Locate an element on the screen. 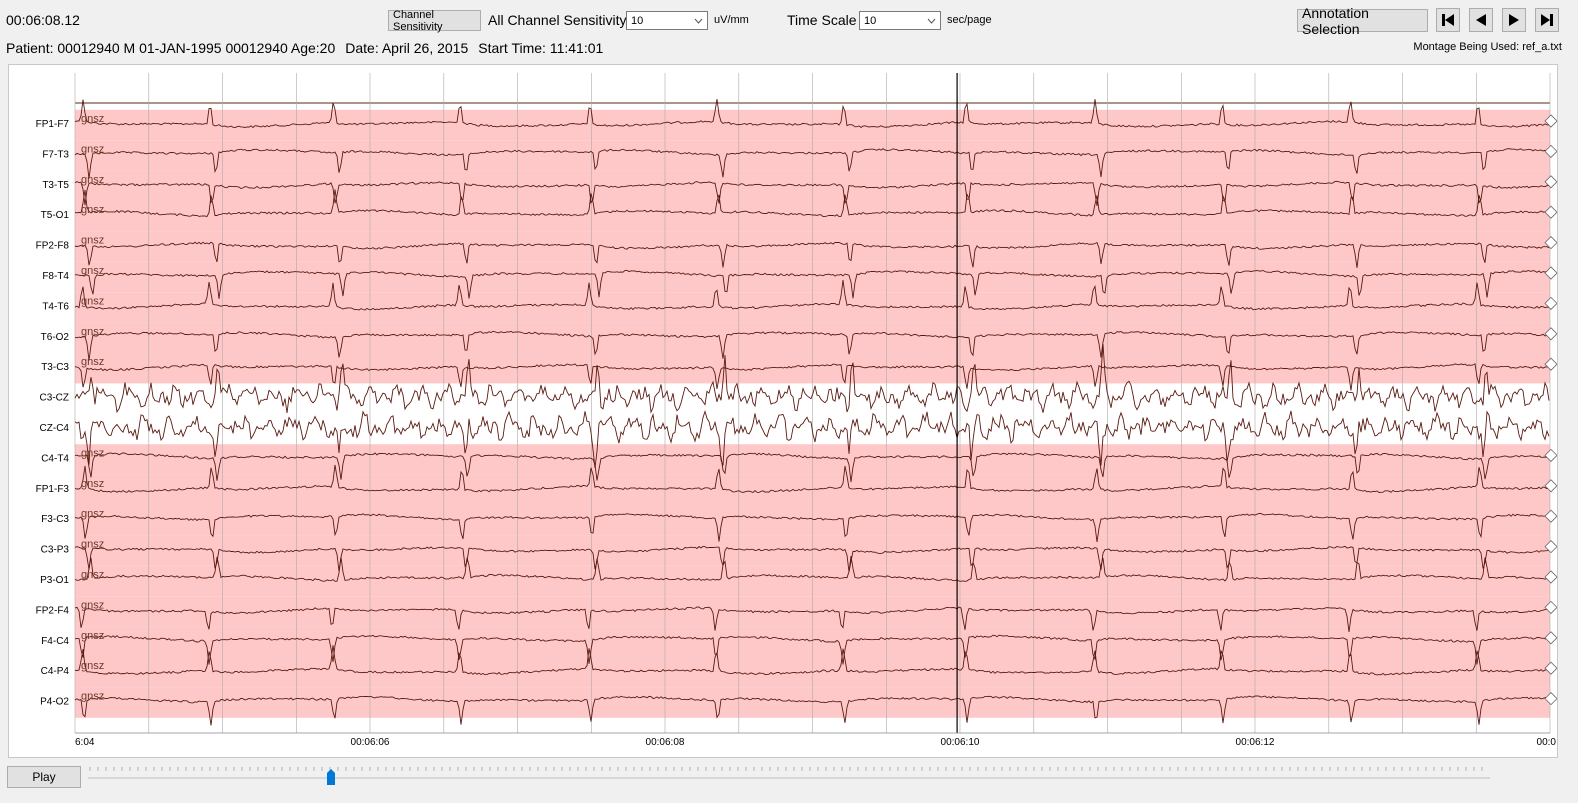 The image size is (1578, 803). channel-label: C3-CZ is located at coordinates (54, 398).